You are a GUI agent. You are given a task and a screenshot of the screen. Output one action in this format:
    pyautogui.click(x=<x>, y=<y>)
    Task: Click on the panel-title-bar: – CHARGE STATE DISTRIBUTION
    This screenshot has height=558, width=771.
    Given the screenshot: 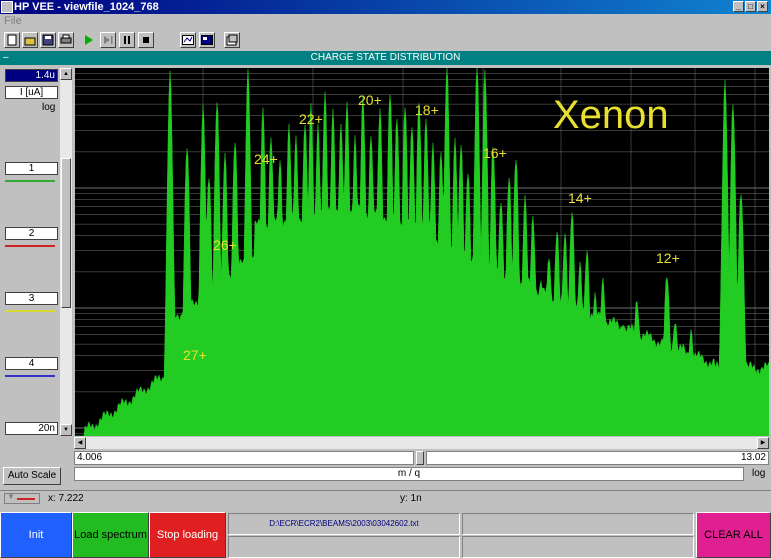 What is the action you would take?
    pyautogui.click(x=385, y=58)
    